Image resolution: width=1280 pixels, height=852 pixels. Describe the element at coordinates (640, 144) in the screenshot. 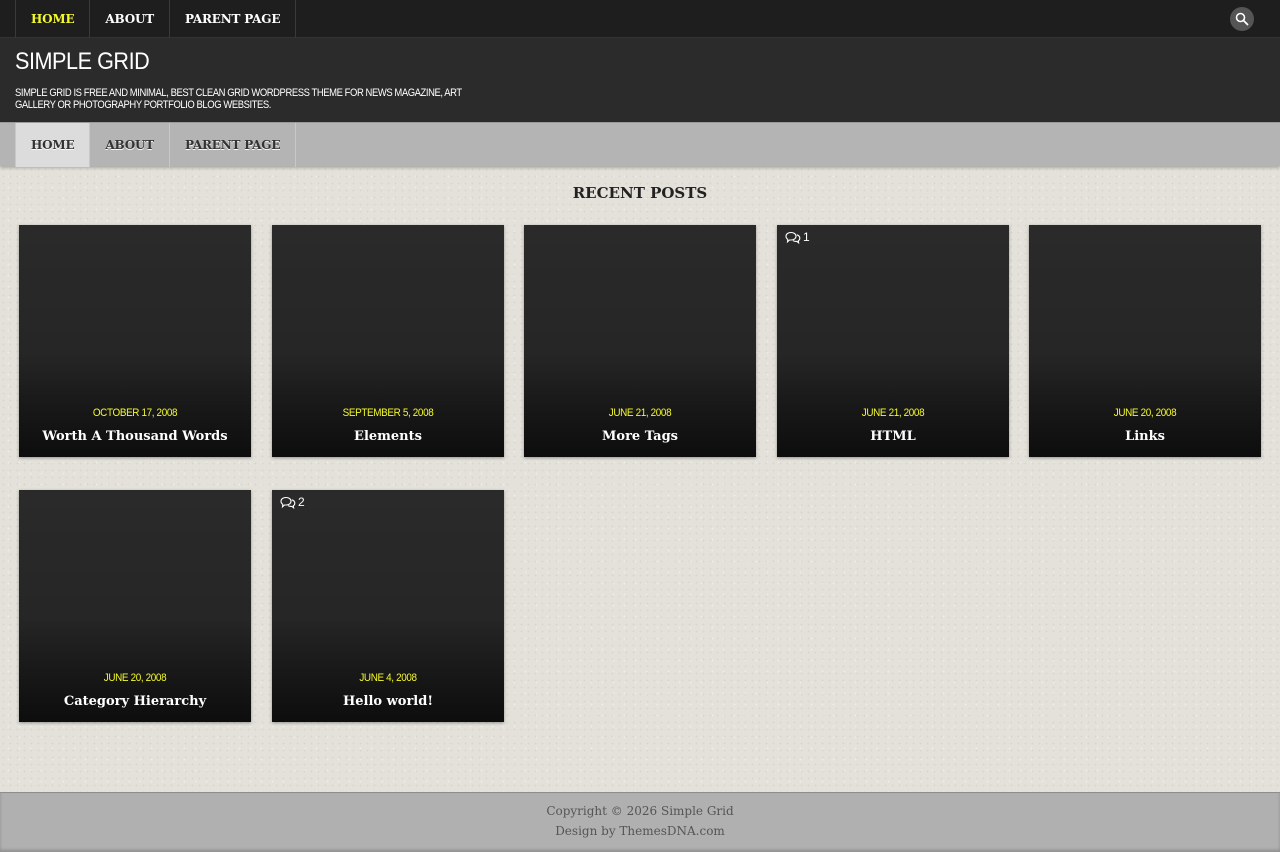

I see `primary-nav: HOME ABOUT PARENT PAGE` at that location.